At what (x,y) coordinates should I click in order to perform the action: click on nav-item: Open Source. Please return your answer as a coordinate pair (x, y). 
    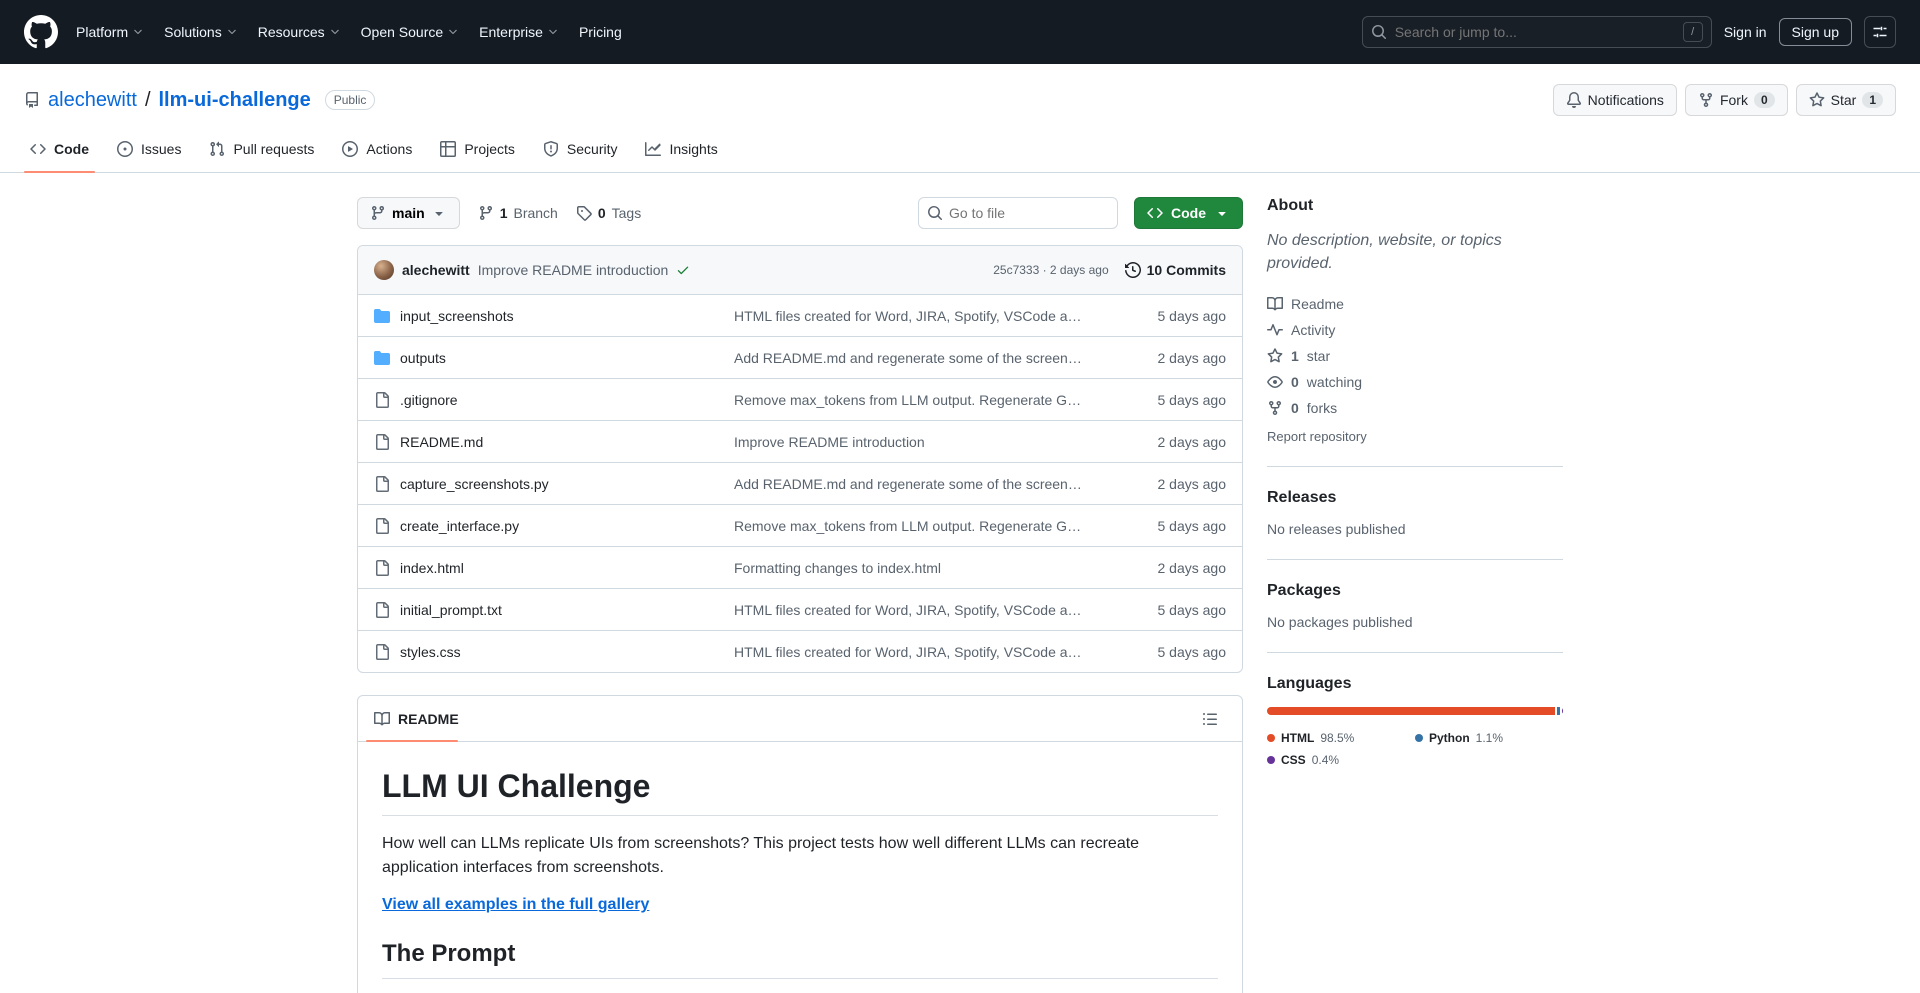
    Looking at the image, I should click on (410, 32).